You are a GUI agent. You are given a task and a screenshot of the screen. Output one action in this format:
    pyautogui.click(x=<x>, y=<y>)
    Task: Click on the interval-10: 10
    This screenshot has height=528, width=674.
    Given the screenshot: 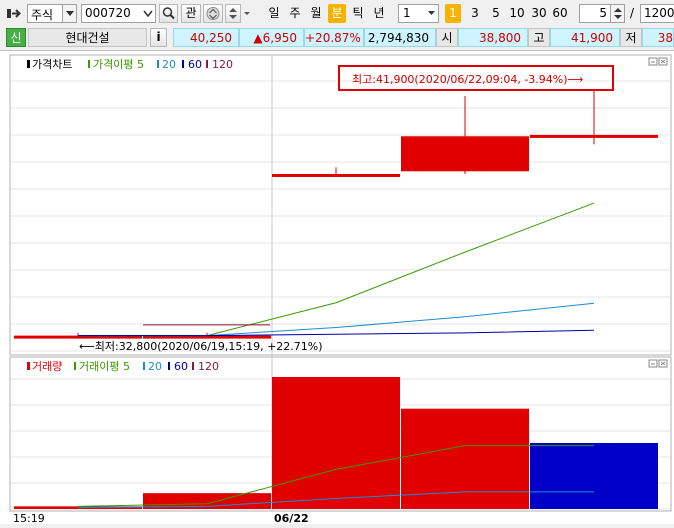 What is the action you would take?
    pyautogui.click(x=517, y=13)
    